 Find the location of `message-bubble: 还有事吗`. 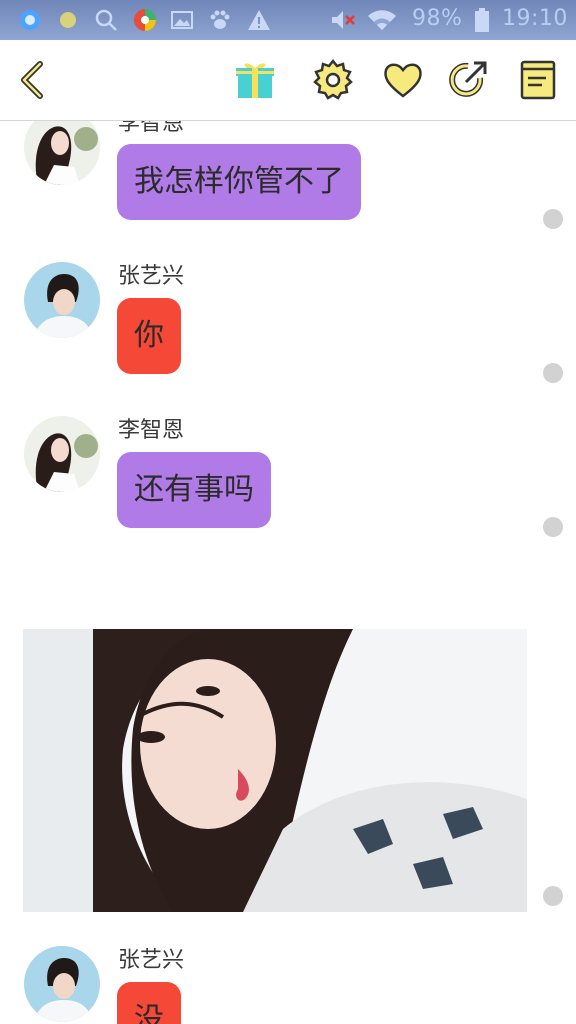

message-bubble: 还有事吗 is located at coordinates (194, 490).